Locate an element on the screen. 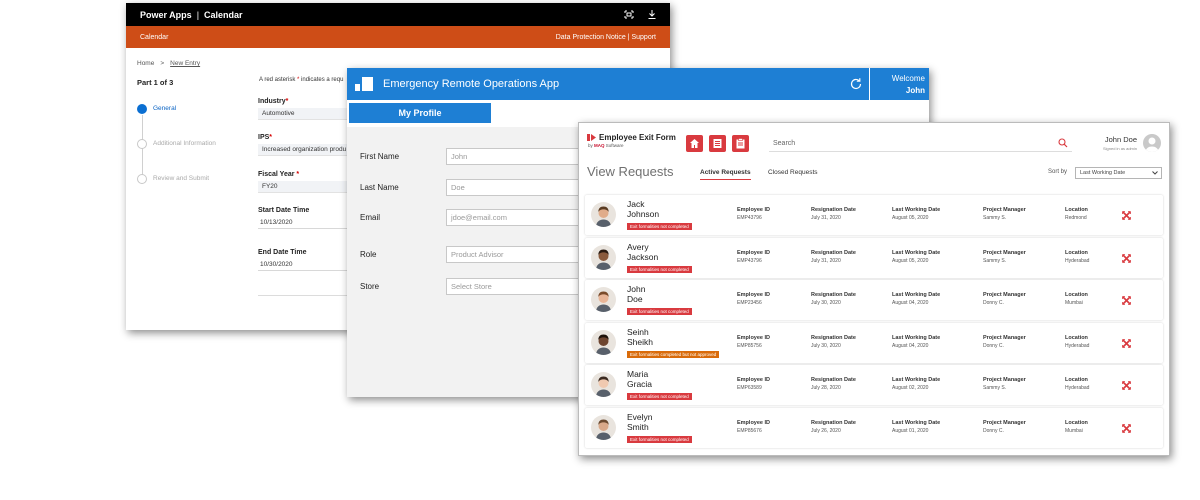 Image resolution: width=1200 pixels, height=500 pixels. home-icon is located at coordinates (694, 143).